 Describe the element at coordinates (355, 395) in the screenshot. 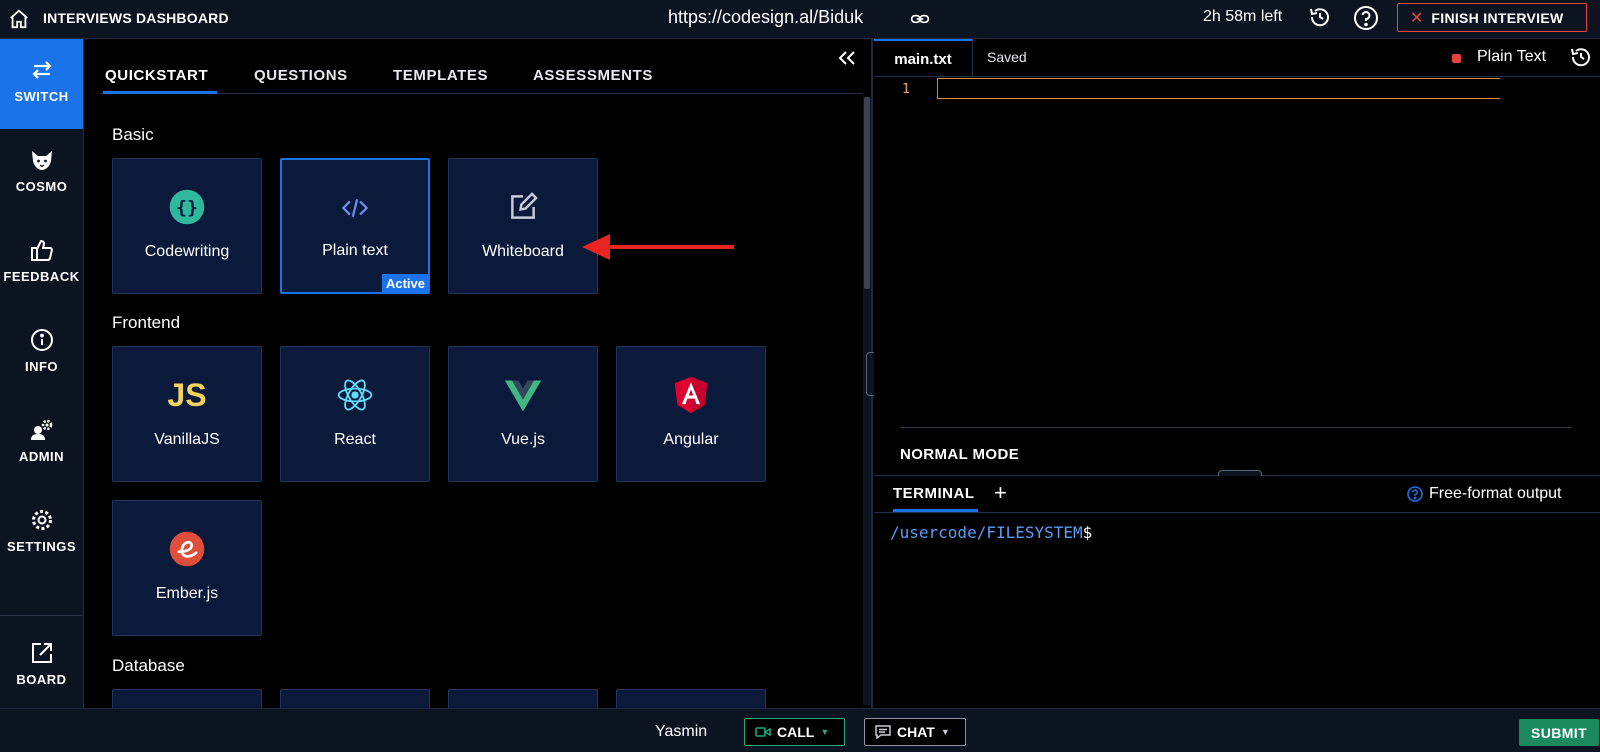

I see `react-atom-icon` at that location.